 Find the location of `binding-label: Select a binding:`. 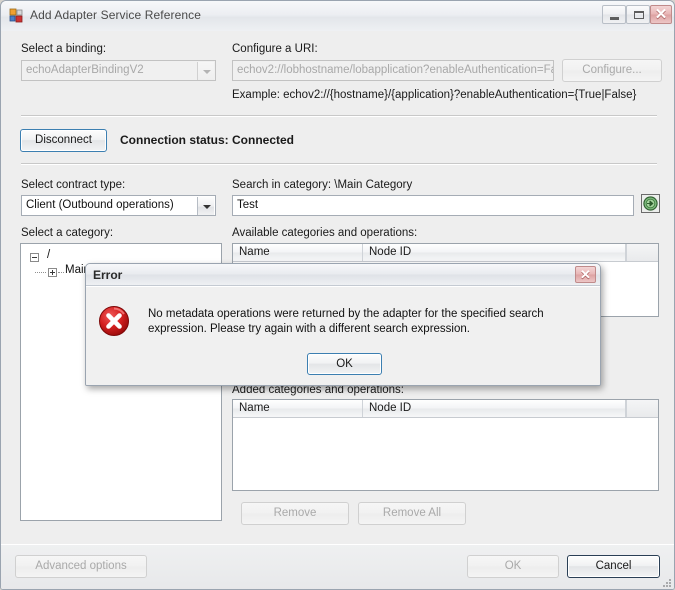

binding-label: Select a binding: is located at coordinates (64, 49).